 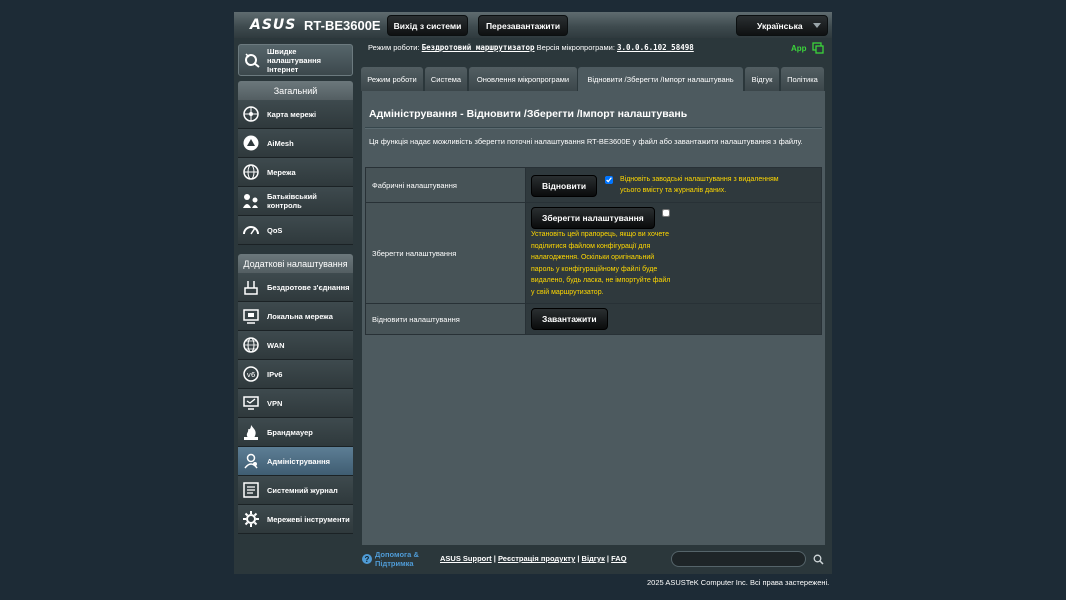 What do you see at coordinates (251, 519) in the screenshot?
I see `network-tools-icon` at bounding box center [251, 519].